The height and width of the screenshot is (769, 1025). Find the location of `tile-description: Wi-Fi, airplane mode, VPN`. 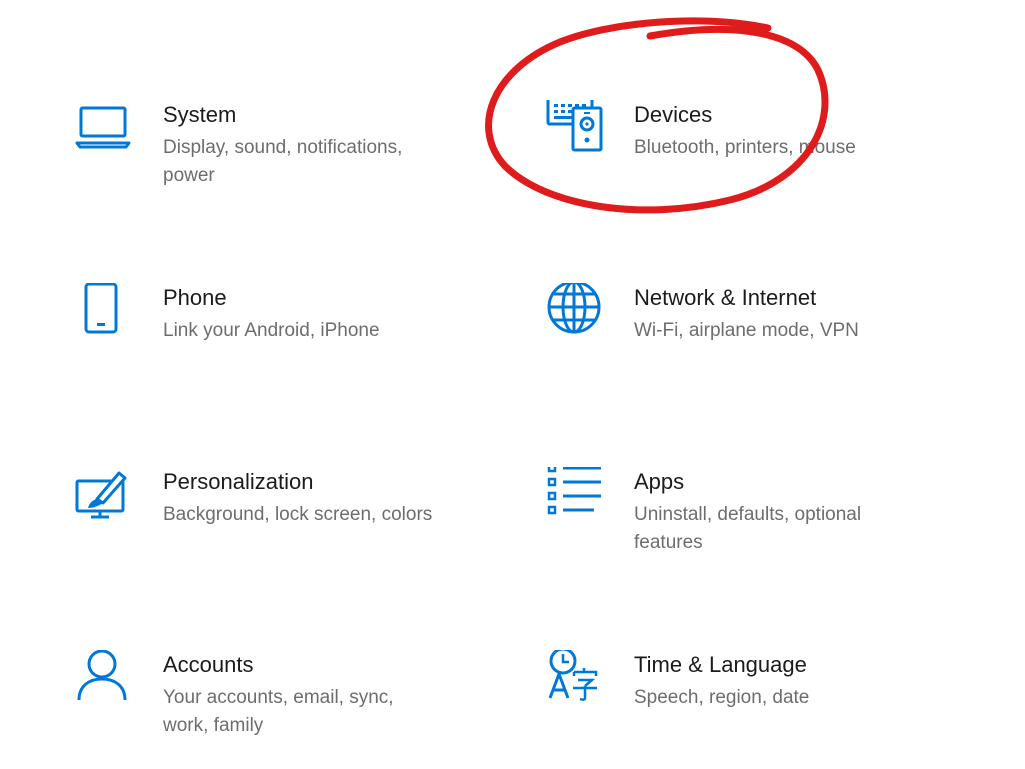

tile-description: Wi-Fi, airplane mode, VPN is located at coordinates (746, 330).